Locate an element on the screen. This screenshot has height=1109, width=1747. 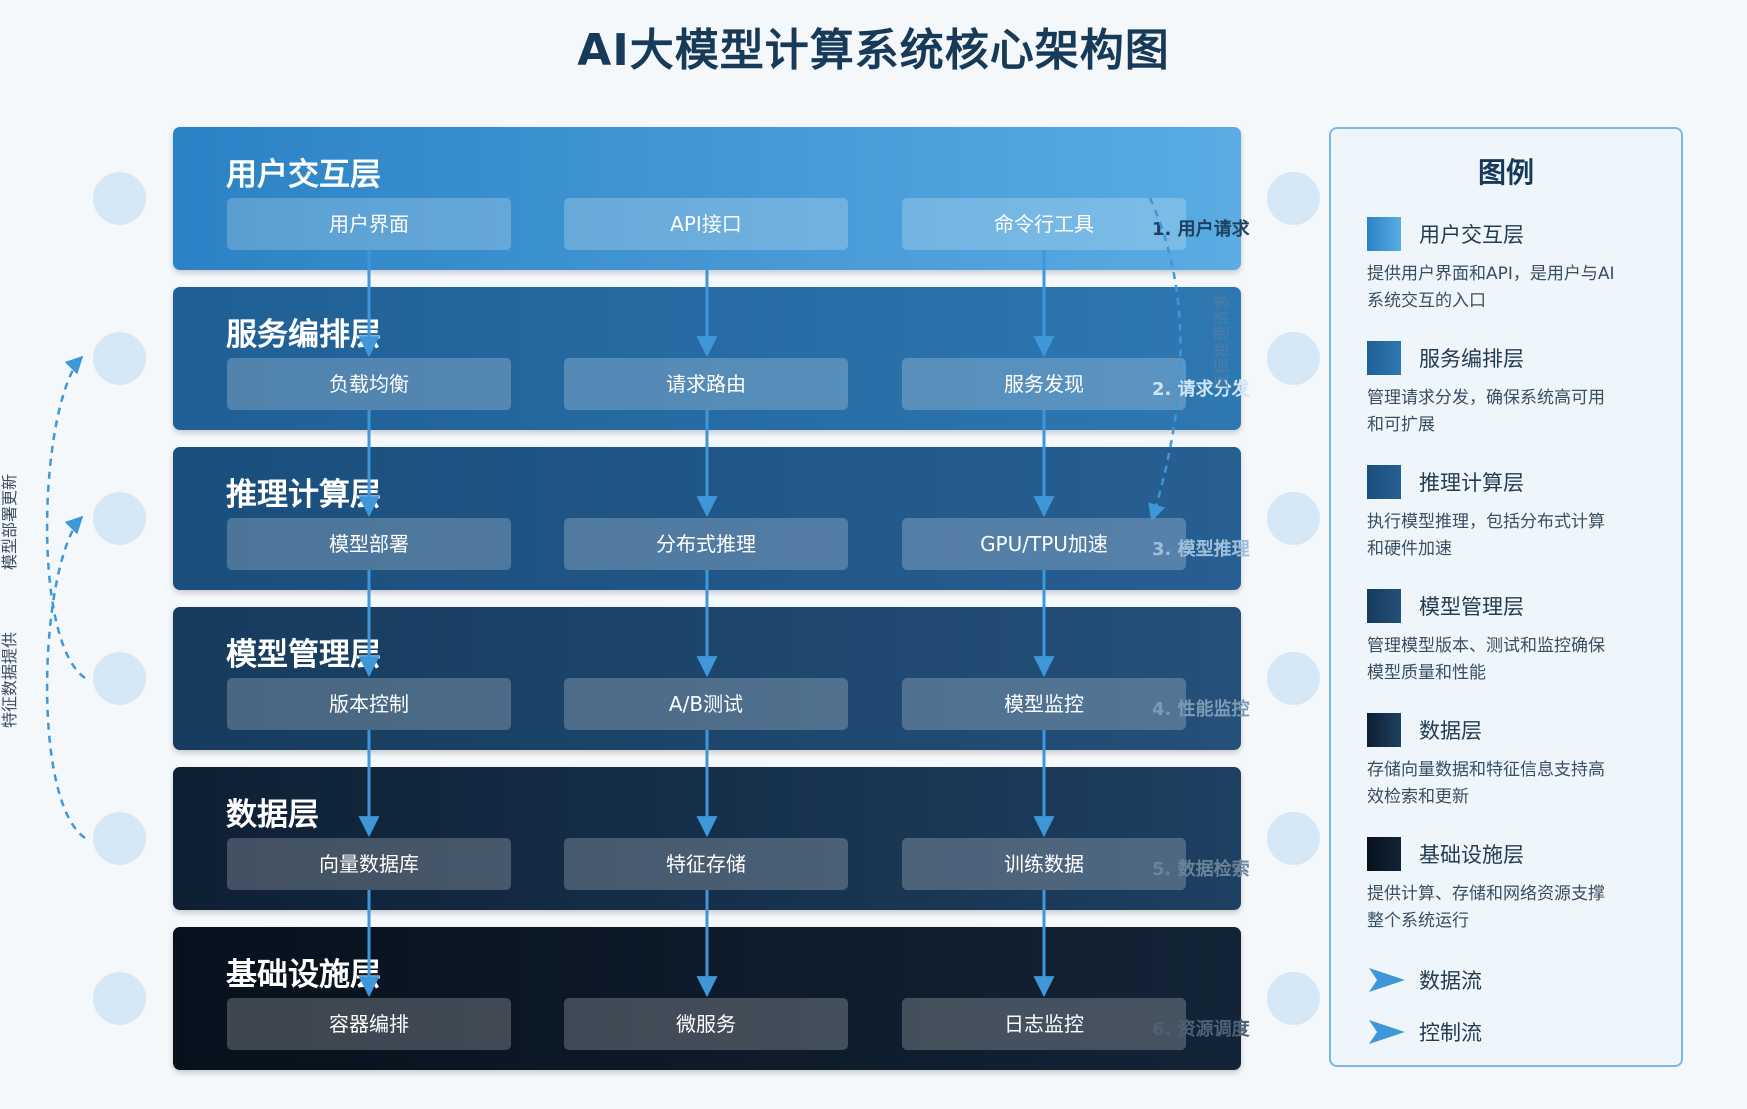
legend-desc: 执行模型推理，包括分布式计算和硬件加速 is located at coordinates (1486, 535).